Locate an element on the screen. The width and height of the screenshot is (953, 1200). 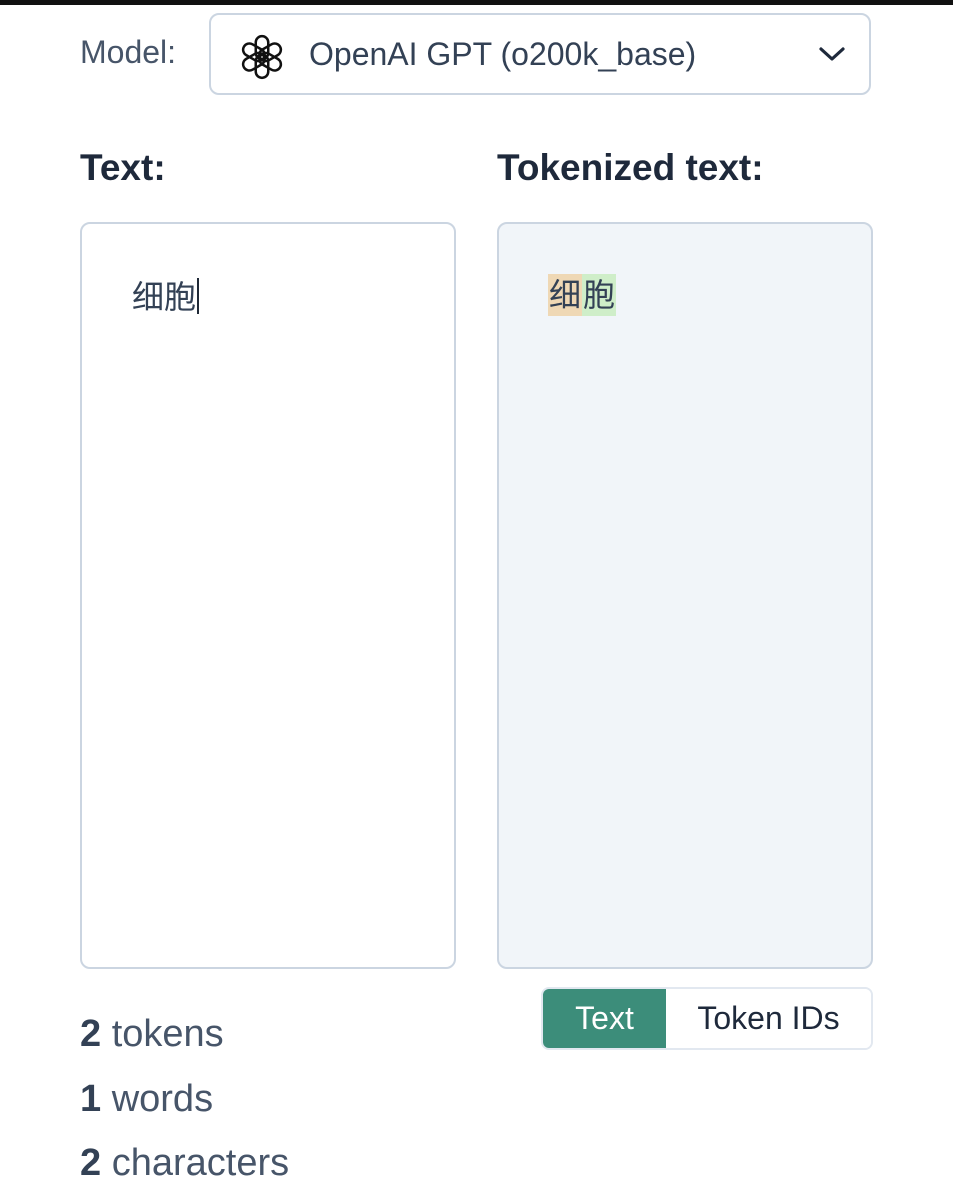
tokens-stat: 2 tokens is located at coordinates (152, 1034).